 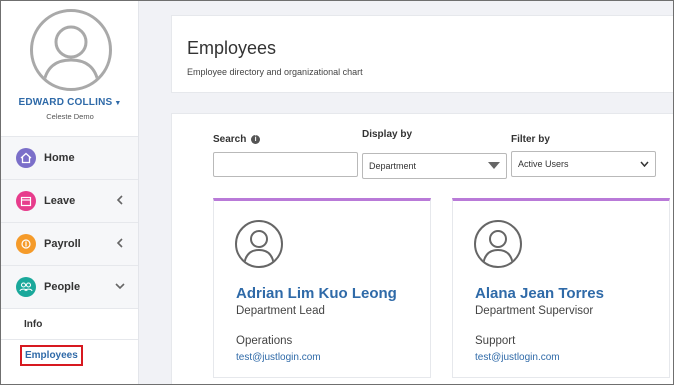 I want to click on employee-name: Adrian Lim Kuo Leong, so click(x=316, y=293).